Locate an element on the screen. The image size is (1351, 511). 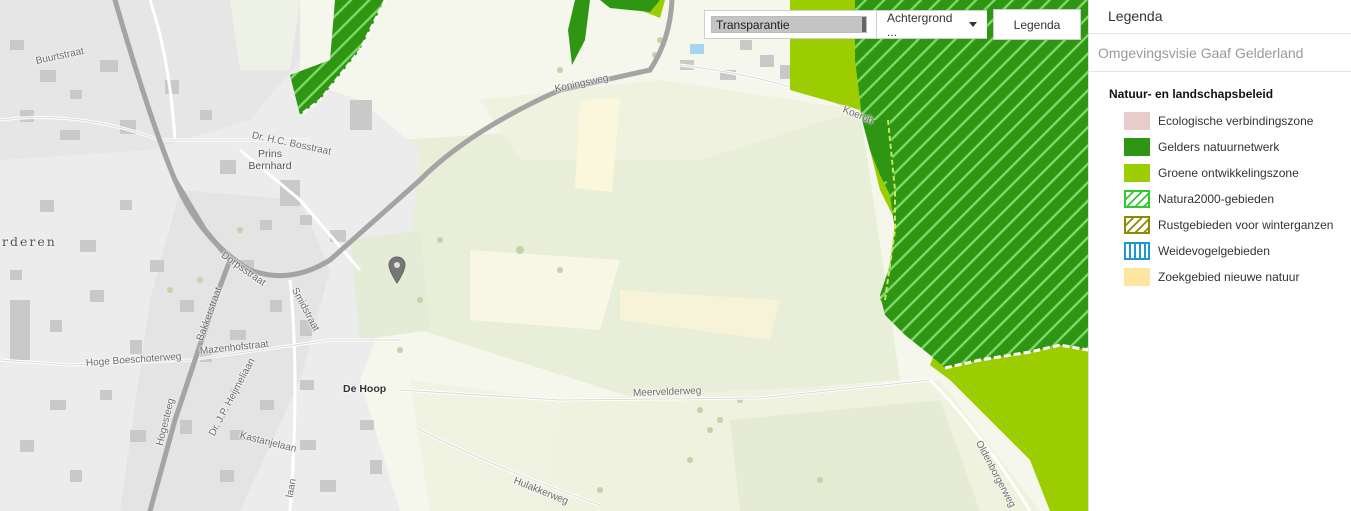
transparency-control: Transparantie is located at coordinates (790, 24).